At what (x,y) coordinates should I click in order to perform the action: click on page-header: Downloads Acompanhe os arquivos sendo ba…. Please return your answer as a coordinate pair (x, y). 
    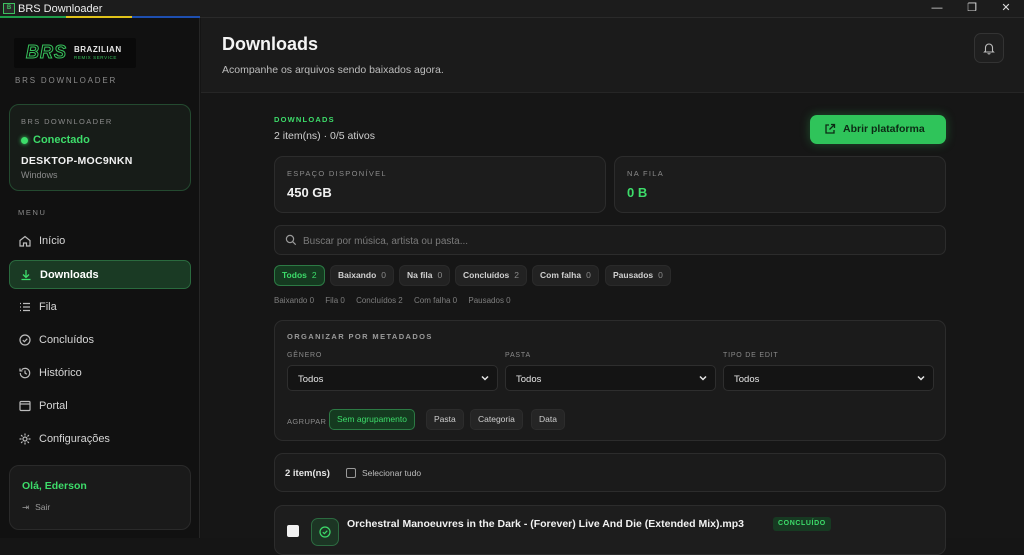
    Looking at the image, I should click on (612, 55).